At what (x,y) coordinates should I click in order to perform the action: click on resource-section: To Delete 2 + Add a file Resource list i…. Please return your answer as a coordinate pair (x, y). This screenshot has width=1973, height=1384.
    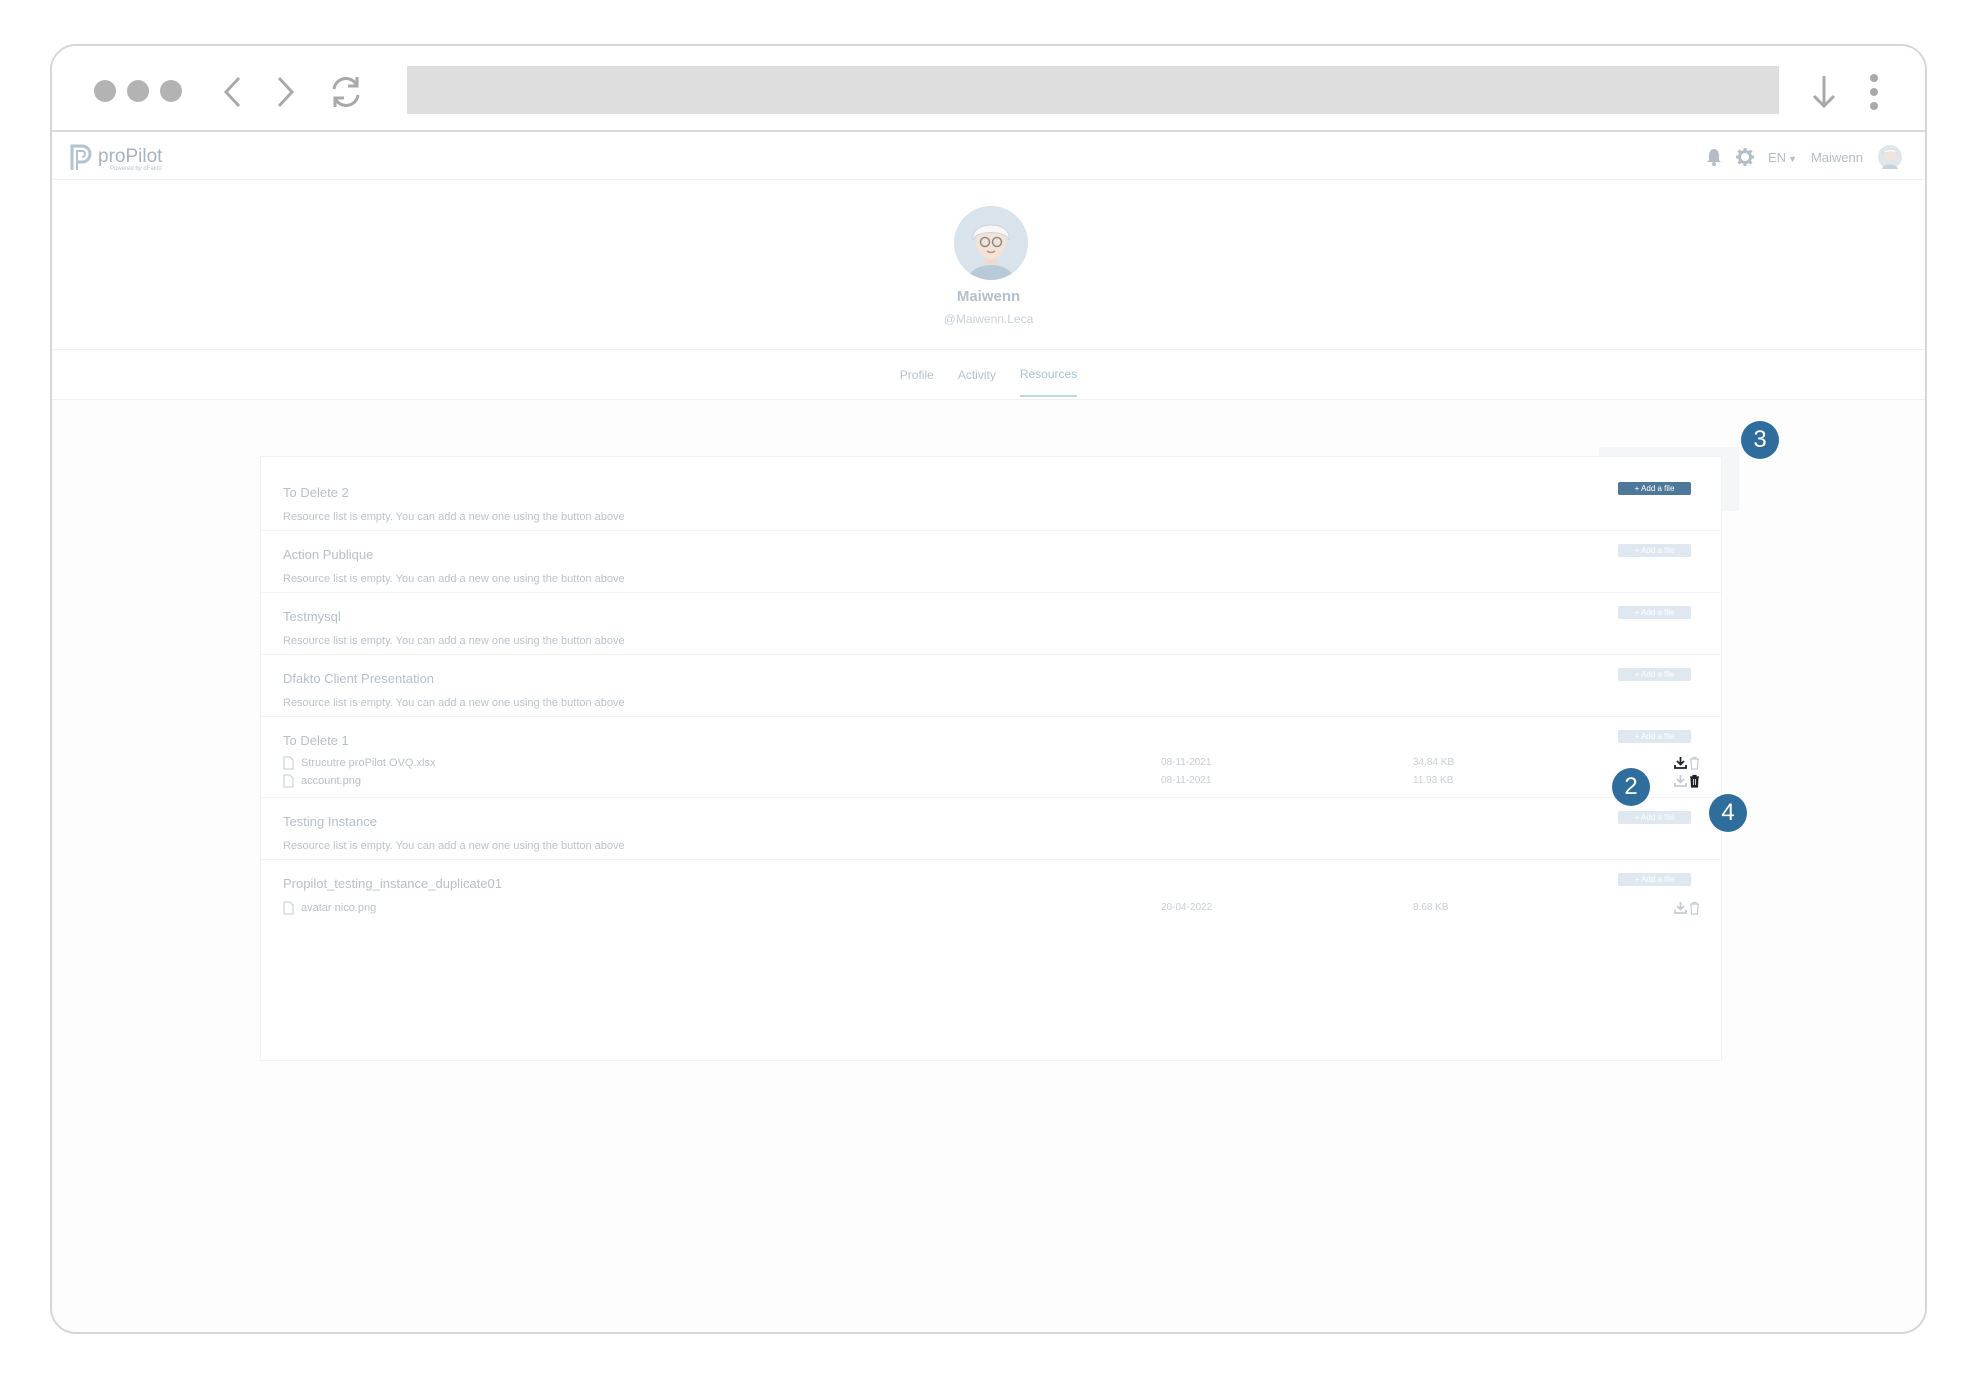
    Looking at the image, I should click on (991, 494).